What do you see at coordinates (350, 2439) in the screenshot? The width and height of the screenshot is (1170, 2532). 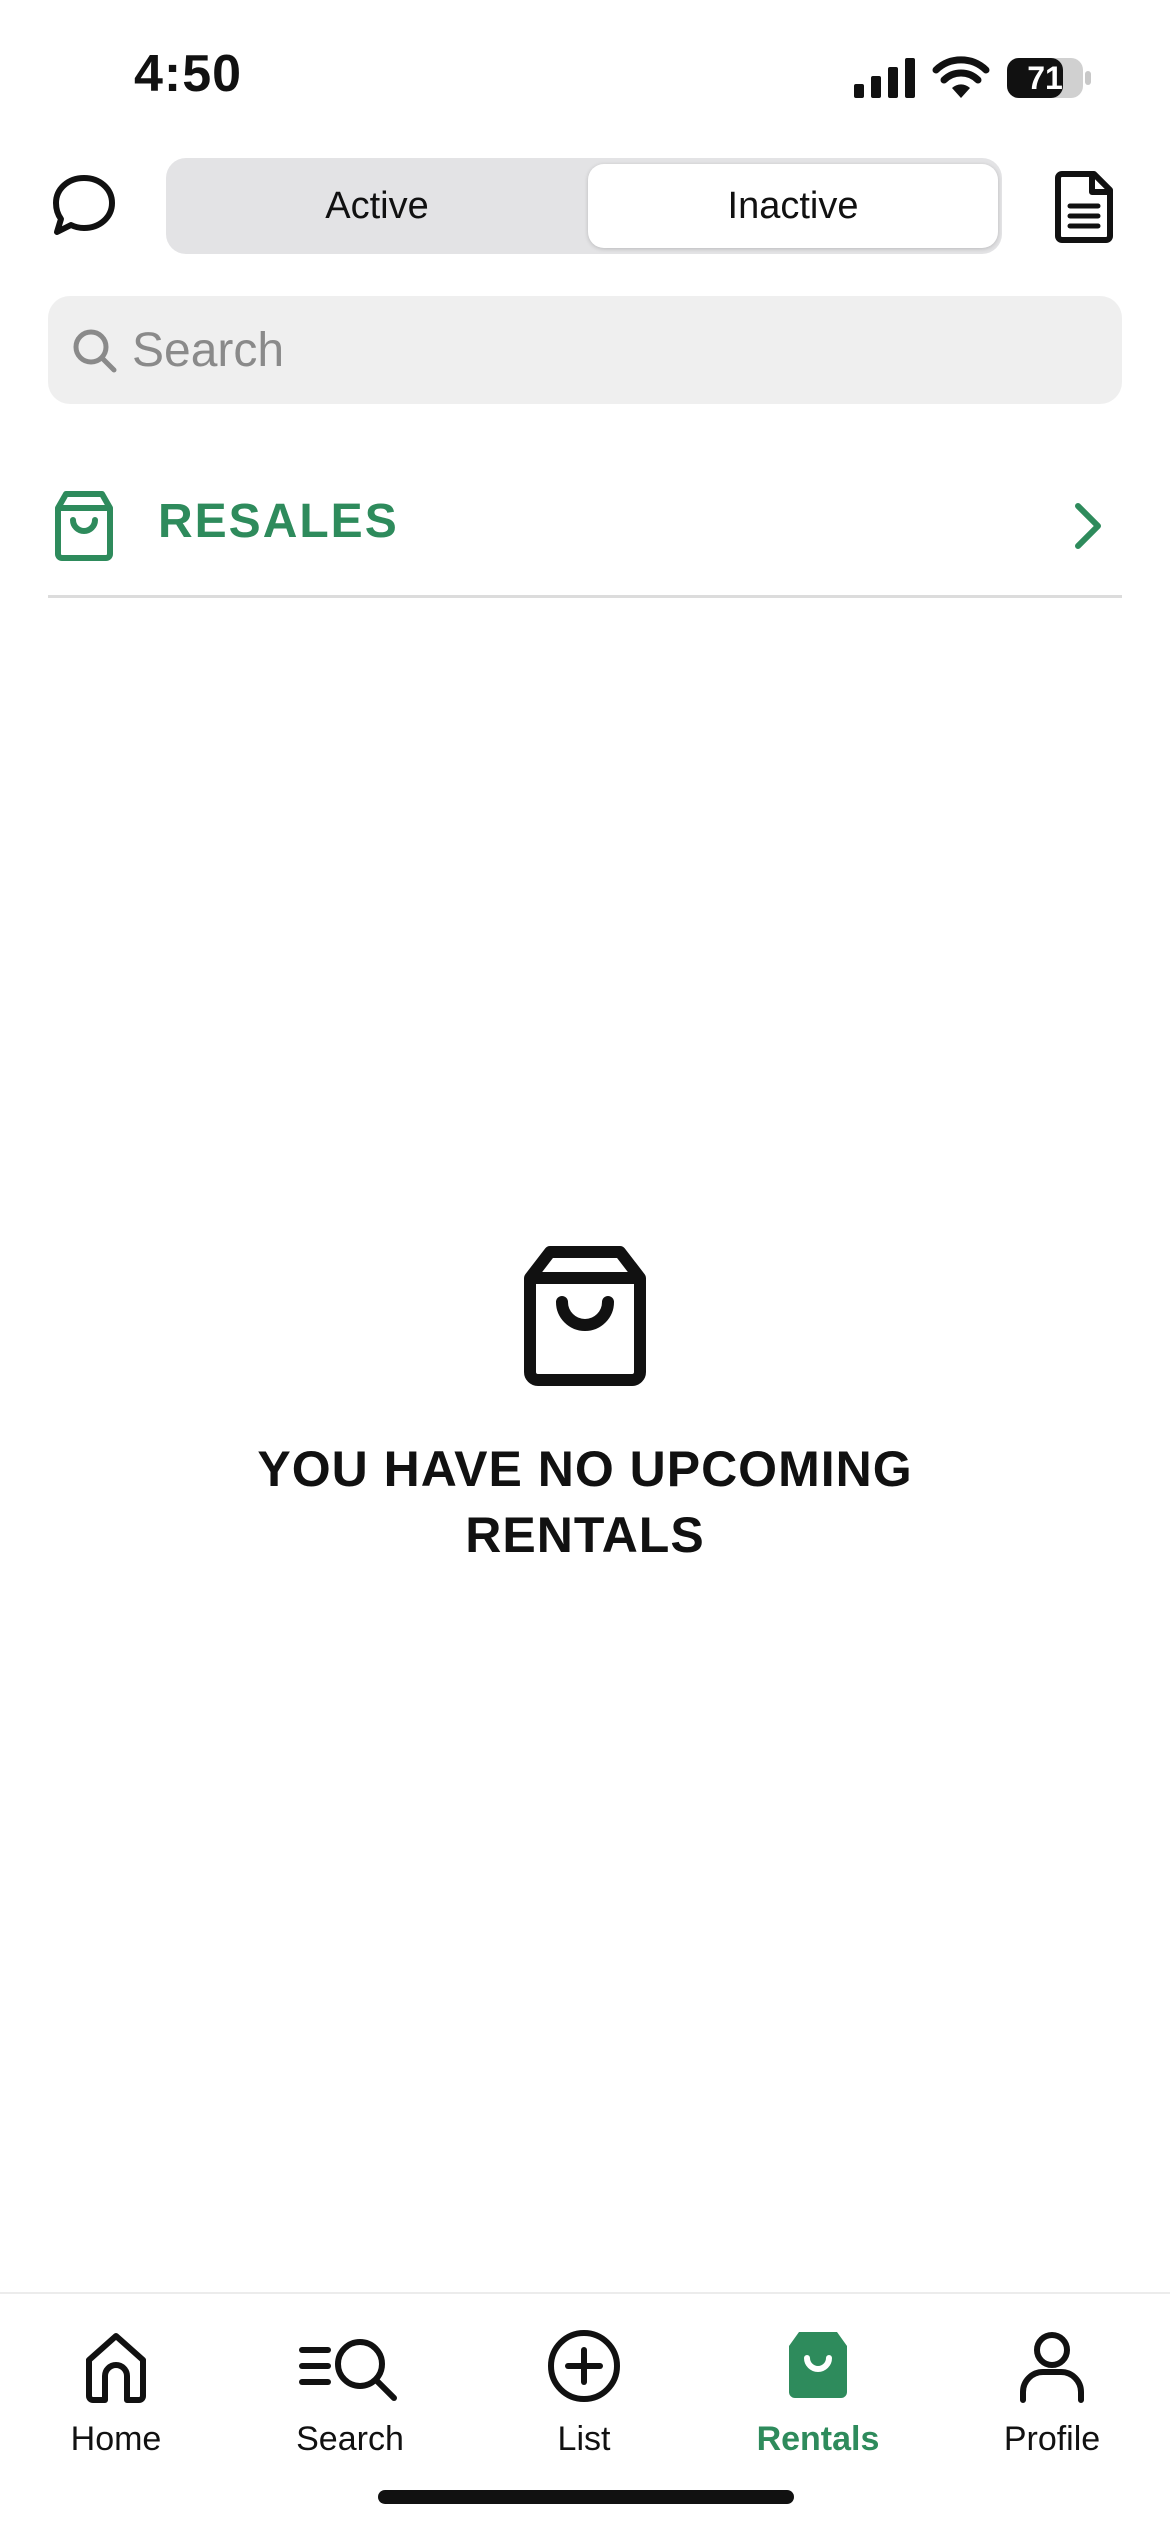 I see `tab-search-label: Search` at bounding box center [350, 2439].